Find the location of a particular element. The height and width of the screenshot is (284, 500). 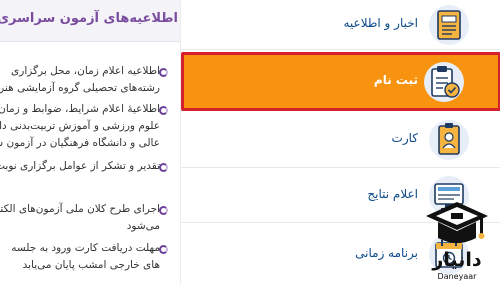

news-line: رشته‌های تحصیلی گروه آزمایشی هنر is located at coordinates (80, 88).